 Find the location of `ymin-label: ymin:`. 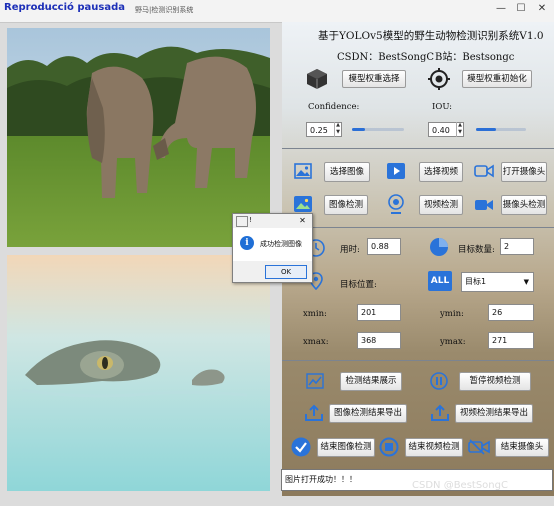

ymin-label: ymin: is located at coordinates (452, 314).